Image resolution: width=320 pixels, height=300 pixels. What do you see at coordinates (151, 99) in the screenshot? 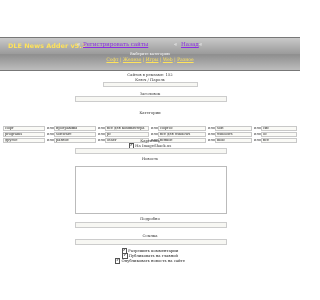
I see `title-input` at bounding box center [151, 99].